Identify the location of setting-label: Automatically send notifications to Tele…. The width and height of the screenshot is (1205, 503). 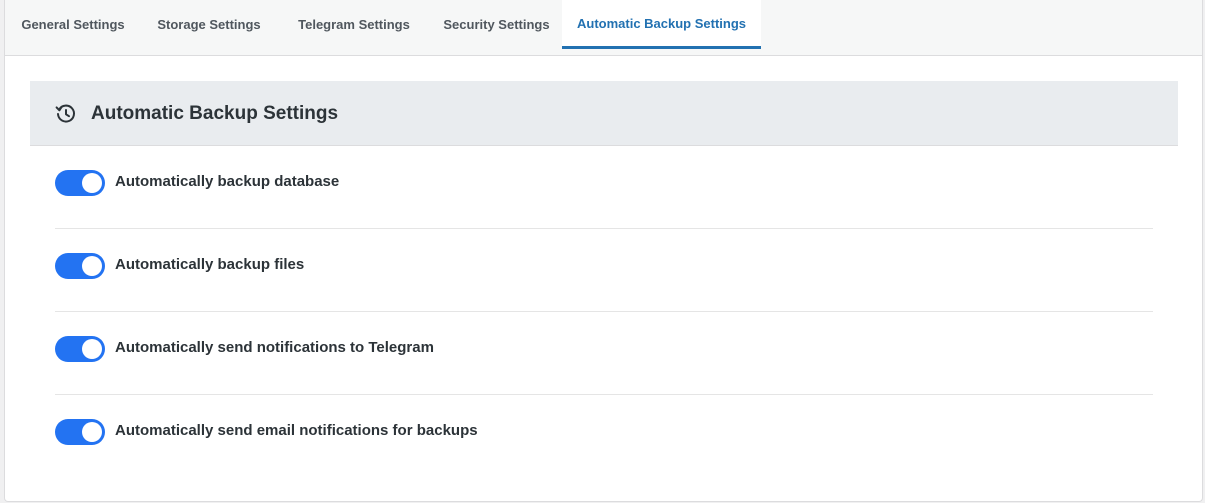
(274, 347).